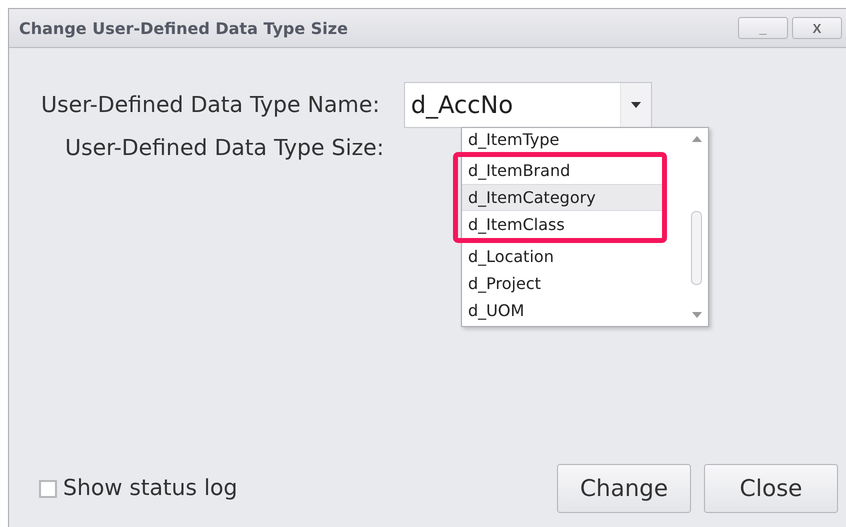  What do you see at coordinates (48, 489) in the screenshot?
I see `checkbox` at bounding box center [48, 489].